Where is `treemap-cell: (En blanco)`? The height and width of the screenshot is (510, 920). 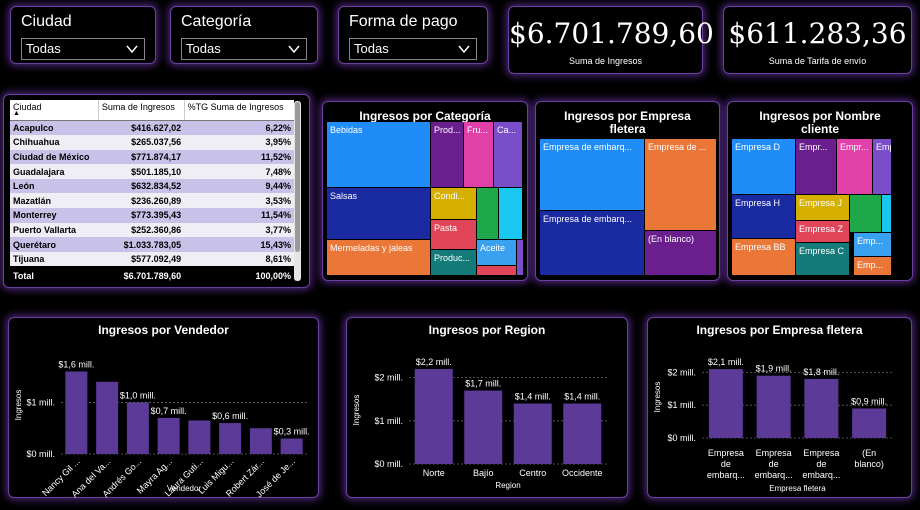
treemap-cell: (En blanco) is located at coordinates (680, 253).